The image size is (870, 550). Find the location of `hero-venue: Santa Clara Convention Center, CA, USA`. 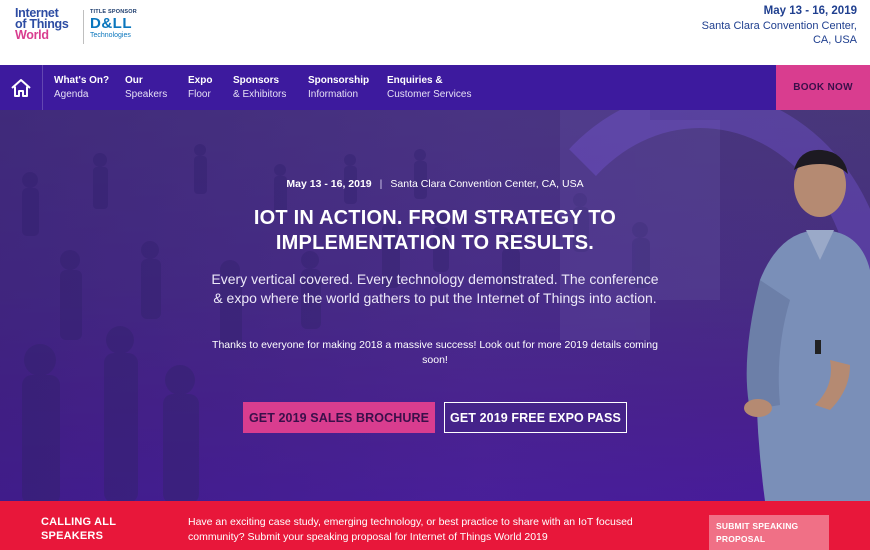

hero-venue: Santa Clara Convention Center, CA, USA is located at coordinates (487, 184).